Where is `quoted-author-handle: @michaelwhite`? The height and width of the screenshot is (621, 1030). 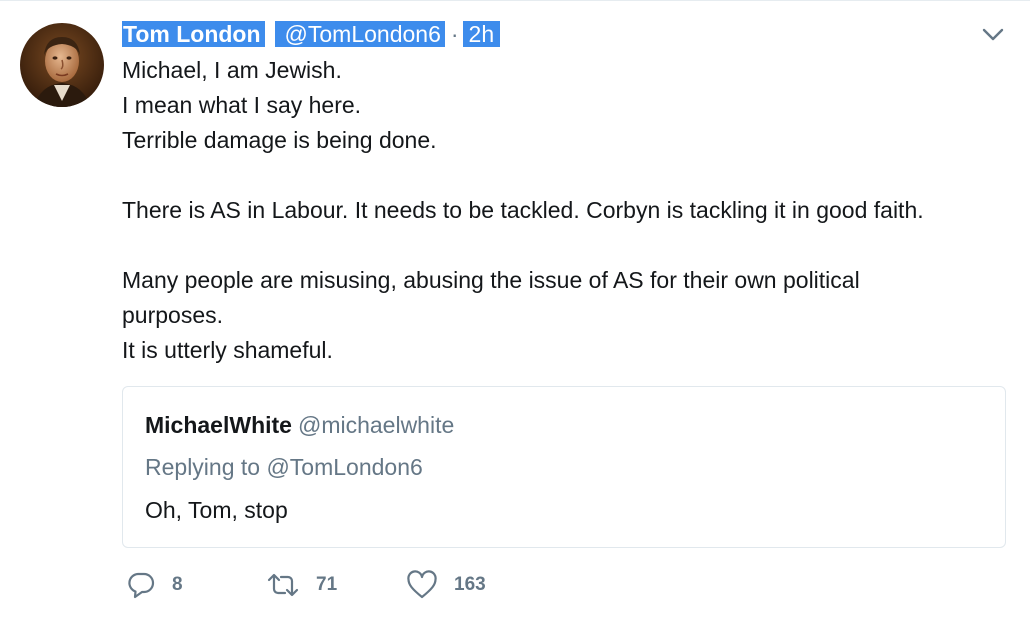
quoted-author-handle: @michaelwhite is located at coordinates (376, 425).